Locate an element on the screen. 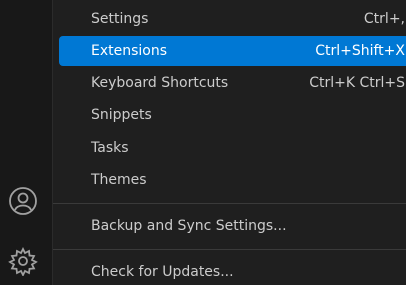 This screenshot has height=285, width=406. menu-item-label: Keyboard Shortcuts is located at coordinates (160, 83).